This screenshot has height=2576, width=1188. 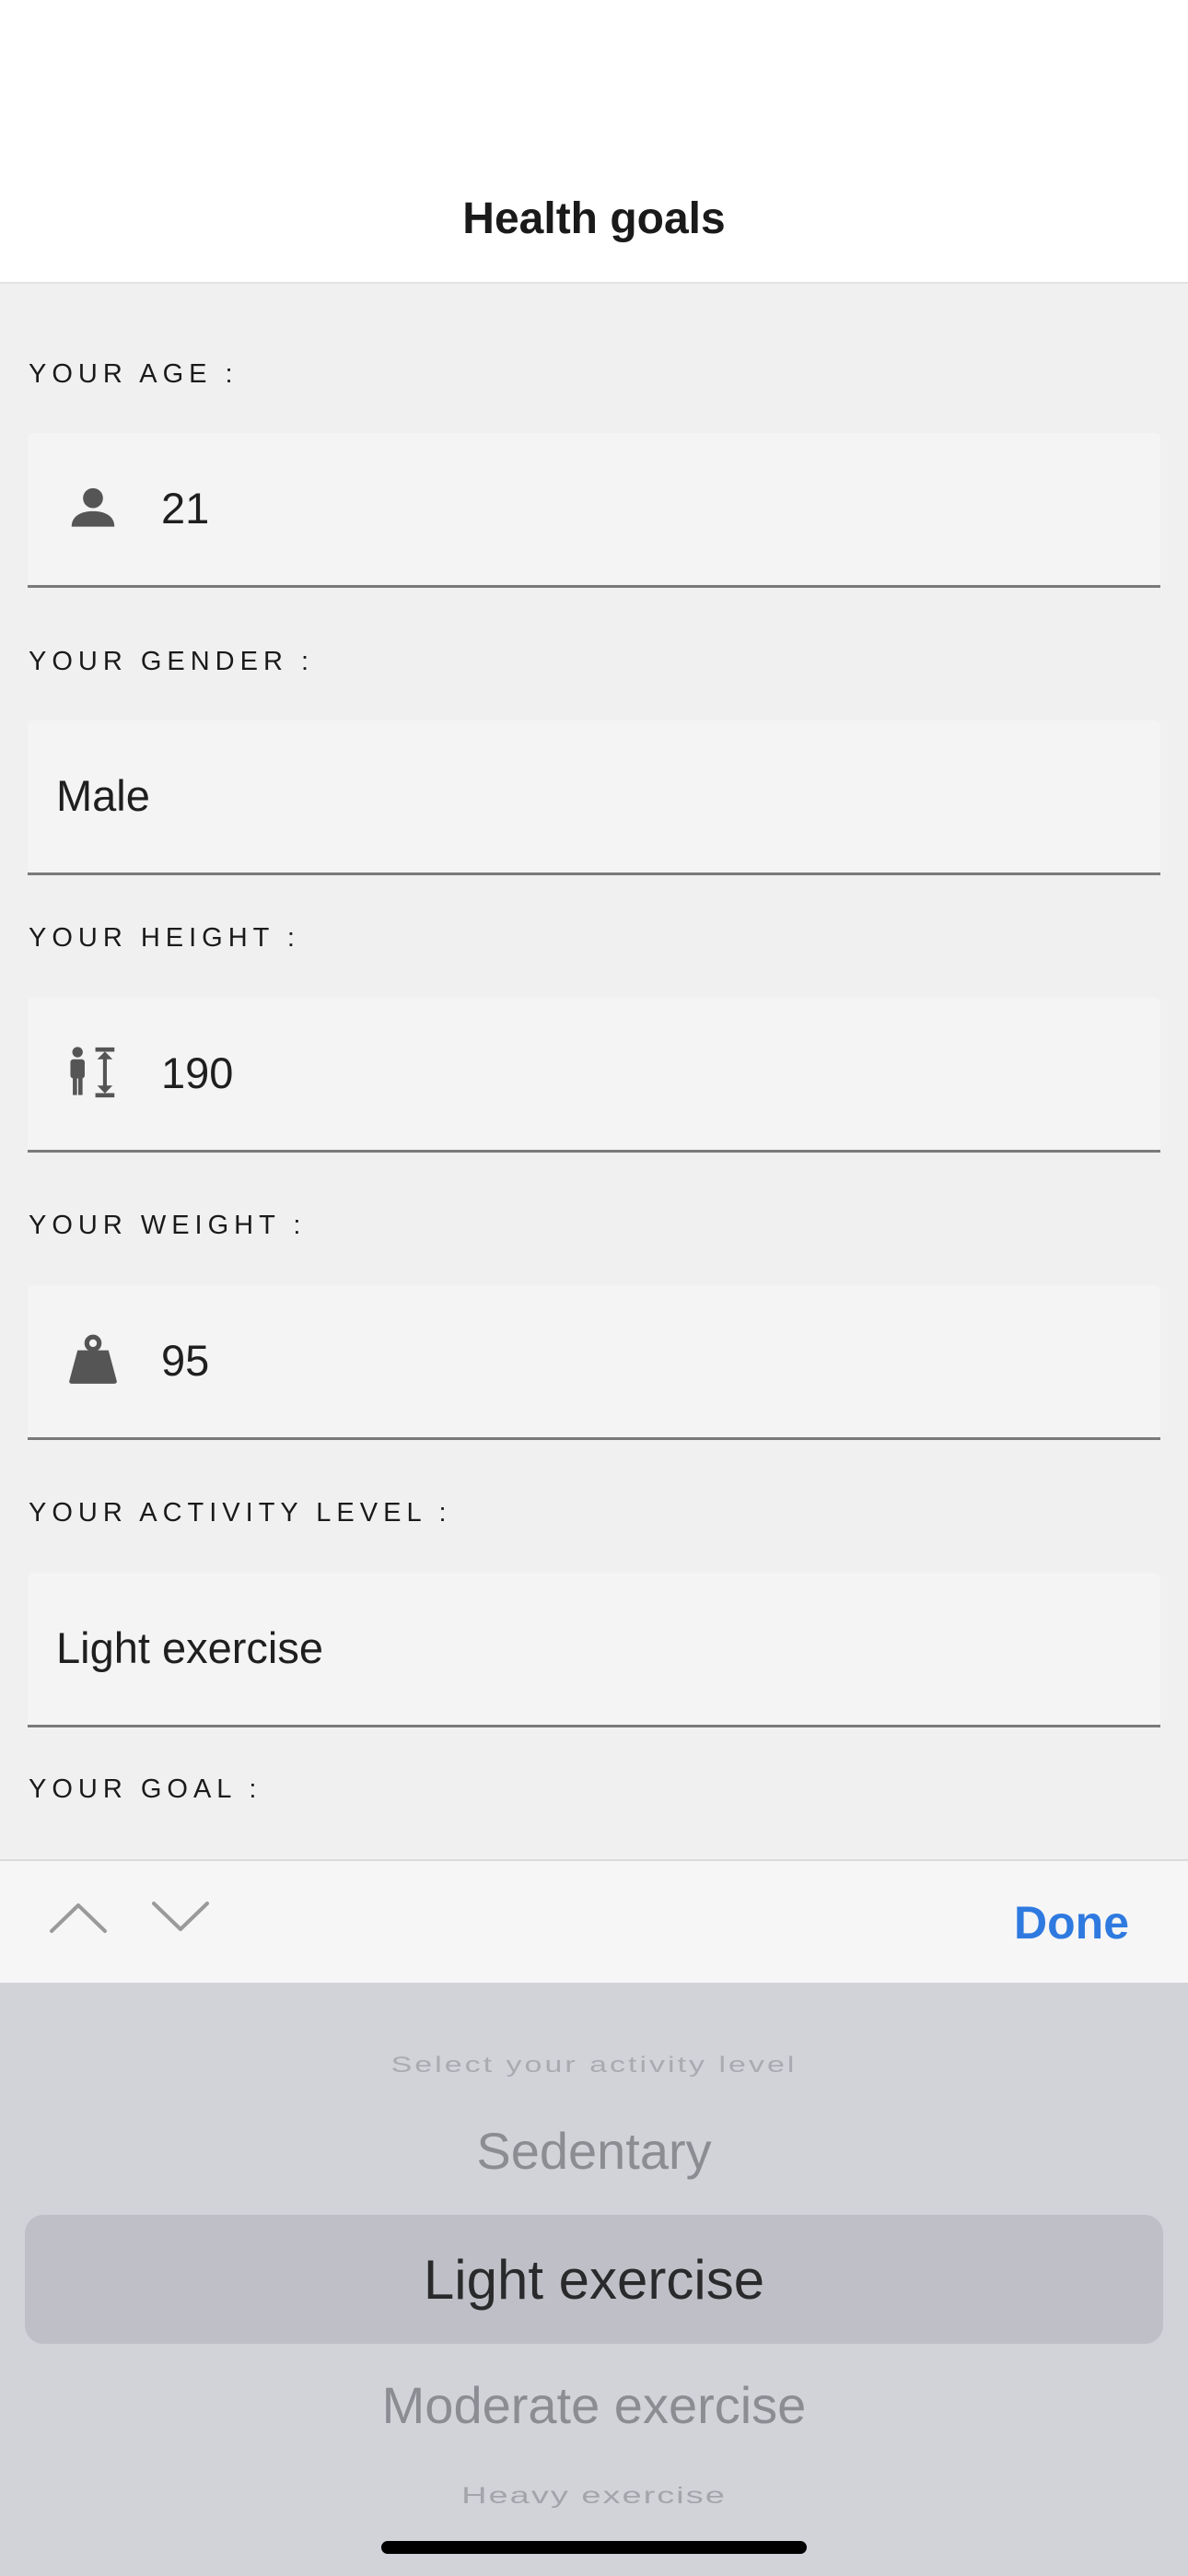 I want to click on picker-option: Heavy exercise, so click(x=594, y=2497).